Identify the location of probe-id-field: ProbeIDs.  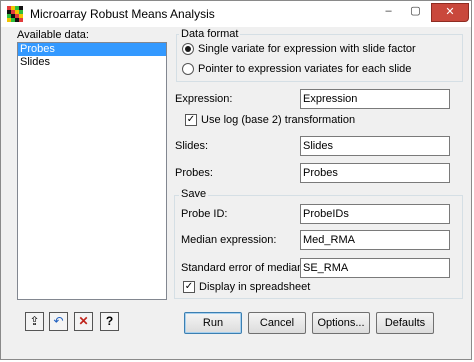
(375, 214).